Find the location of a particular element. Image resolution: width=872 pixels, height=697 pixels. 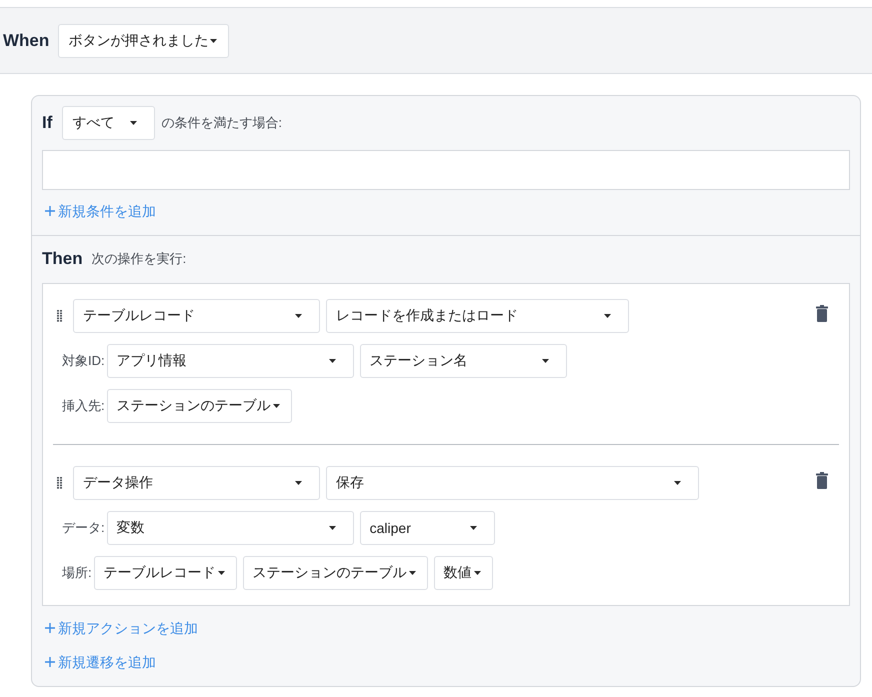

section-label: Then is located at coordinates (62, 259).